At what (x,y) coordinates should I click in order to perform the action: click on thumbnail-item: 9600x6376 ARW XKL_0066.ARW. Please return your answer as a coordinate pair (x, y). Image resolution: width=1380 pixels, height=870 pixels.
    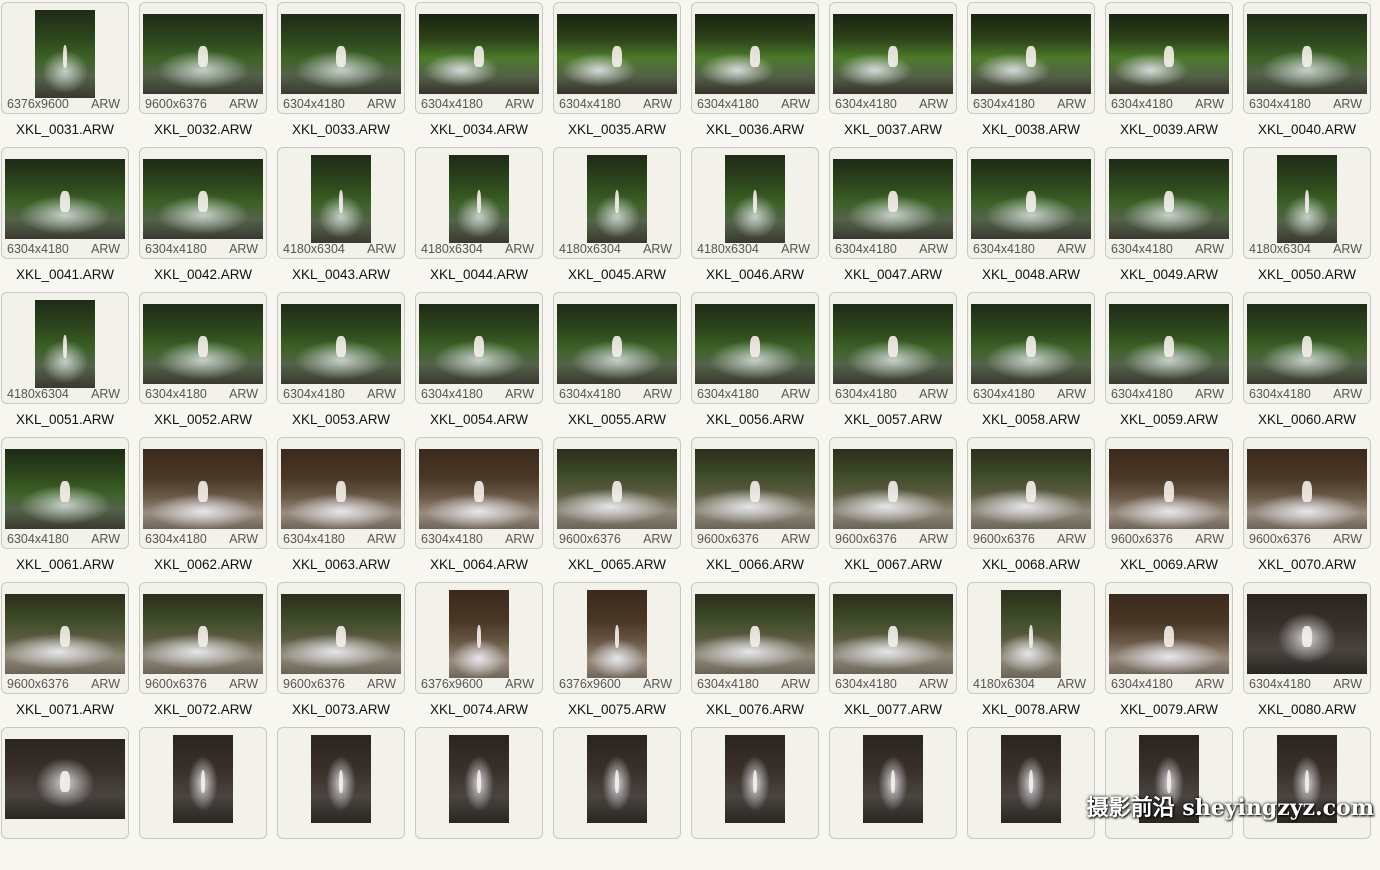
    Looking at the image, I should click on (760, 507).